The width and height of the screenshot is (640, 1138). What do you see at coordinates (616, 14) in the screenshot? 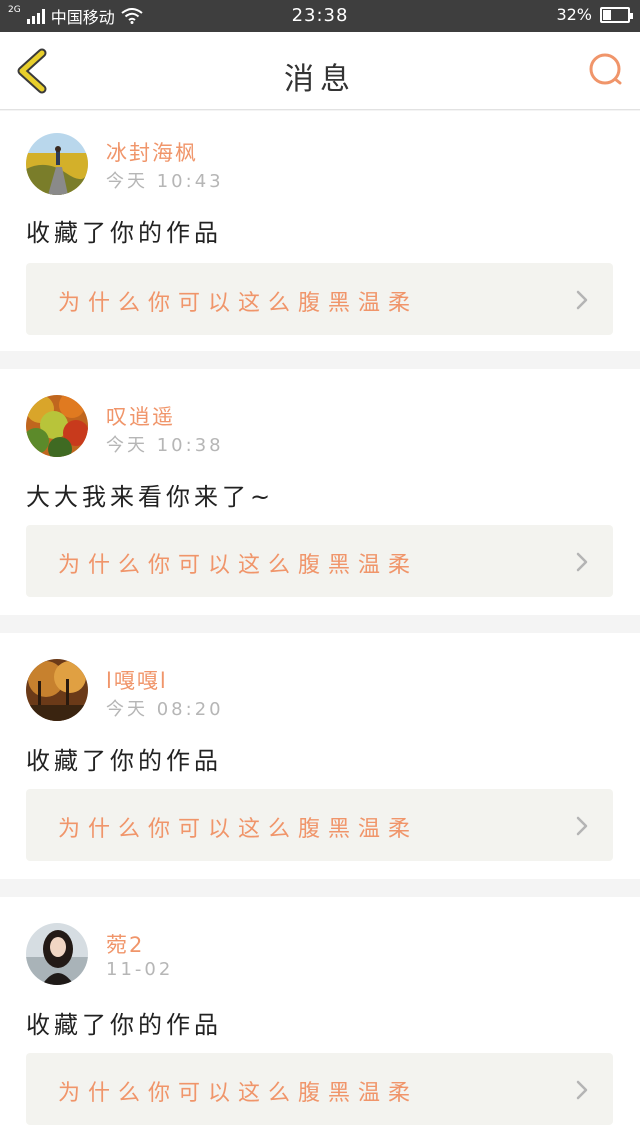
I see `battery-icon` at bounding box center [616, 14].